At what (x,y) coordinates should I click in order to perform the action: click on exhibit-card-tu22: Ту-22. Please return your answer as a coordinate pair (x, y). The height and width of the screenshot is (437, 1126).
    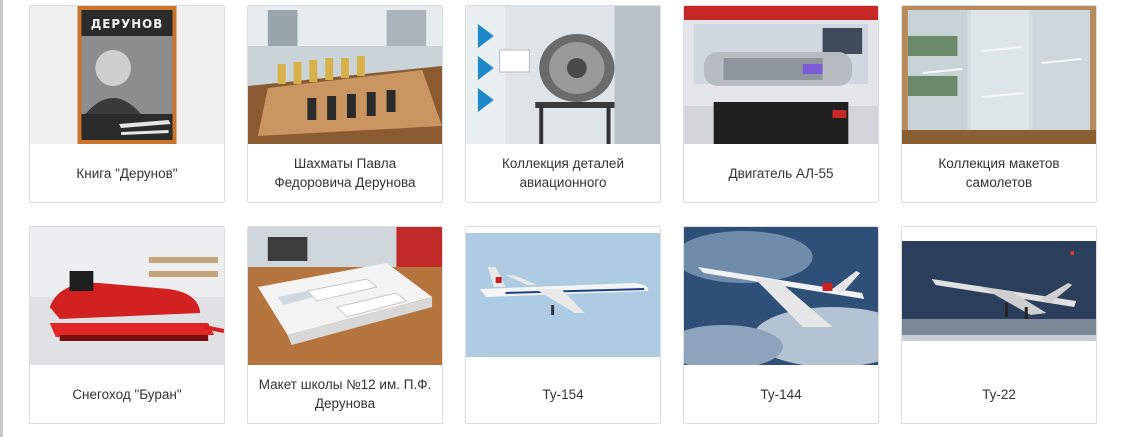
    Looking at the image, I should click on (999, 325).